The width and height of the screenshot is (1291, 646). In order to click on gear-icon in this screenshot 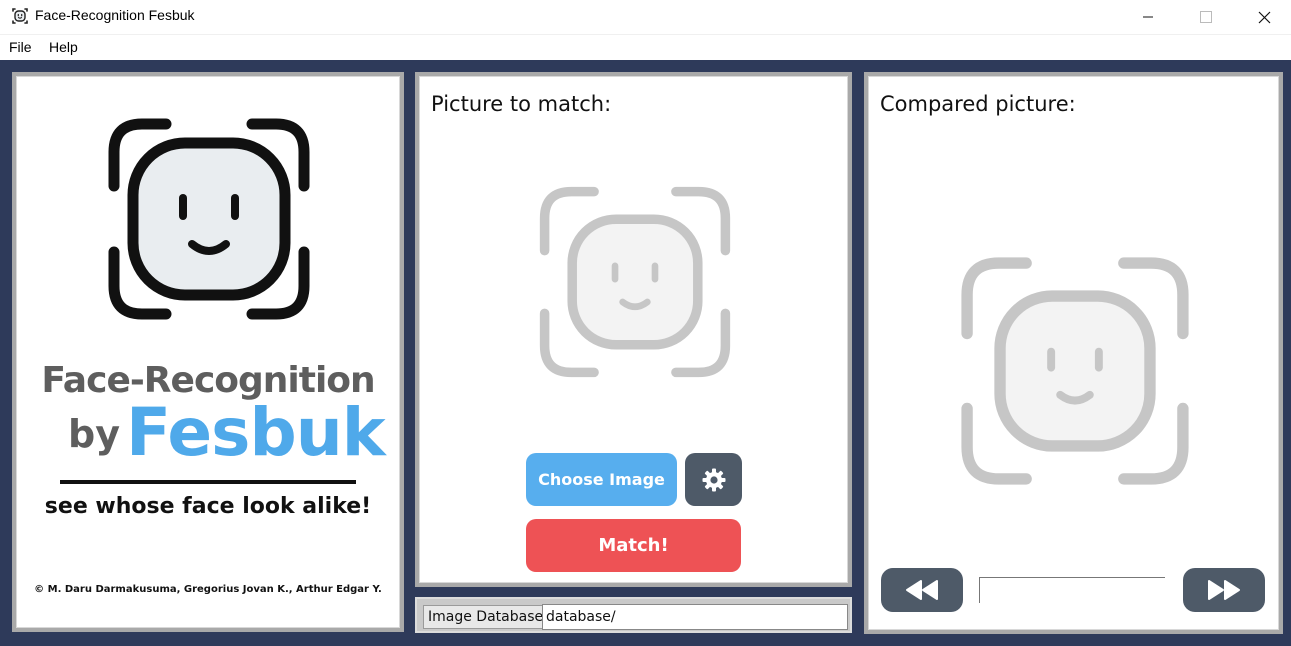, I will do `click(713, 479)`.